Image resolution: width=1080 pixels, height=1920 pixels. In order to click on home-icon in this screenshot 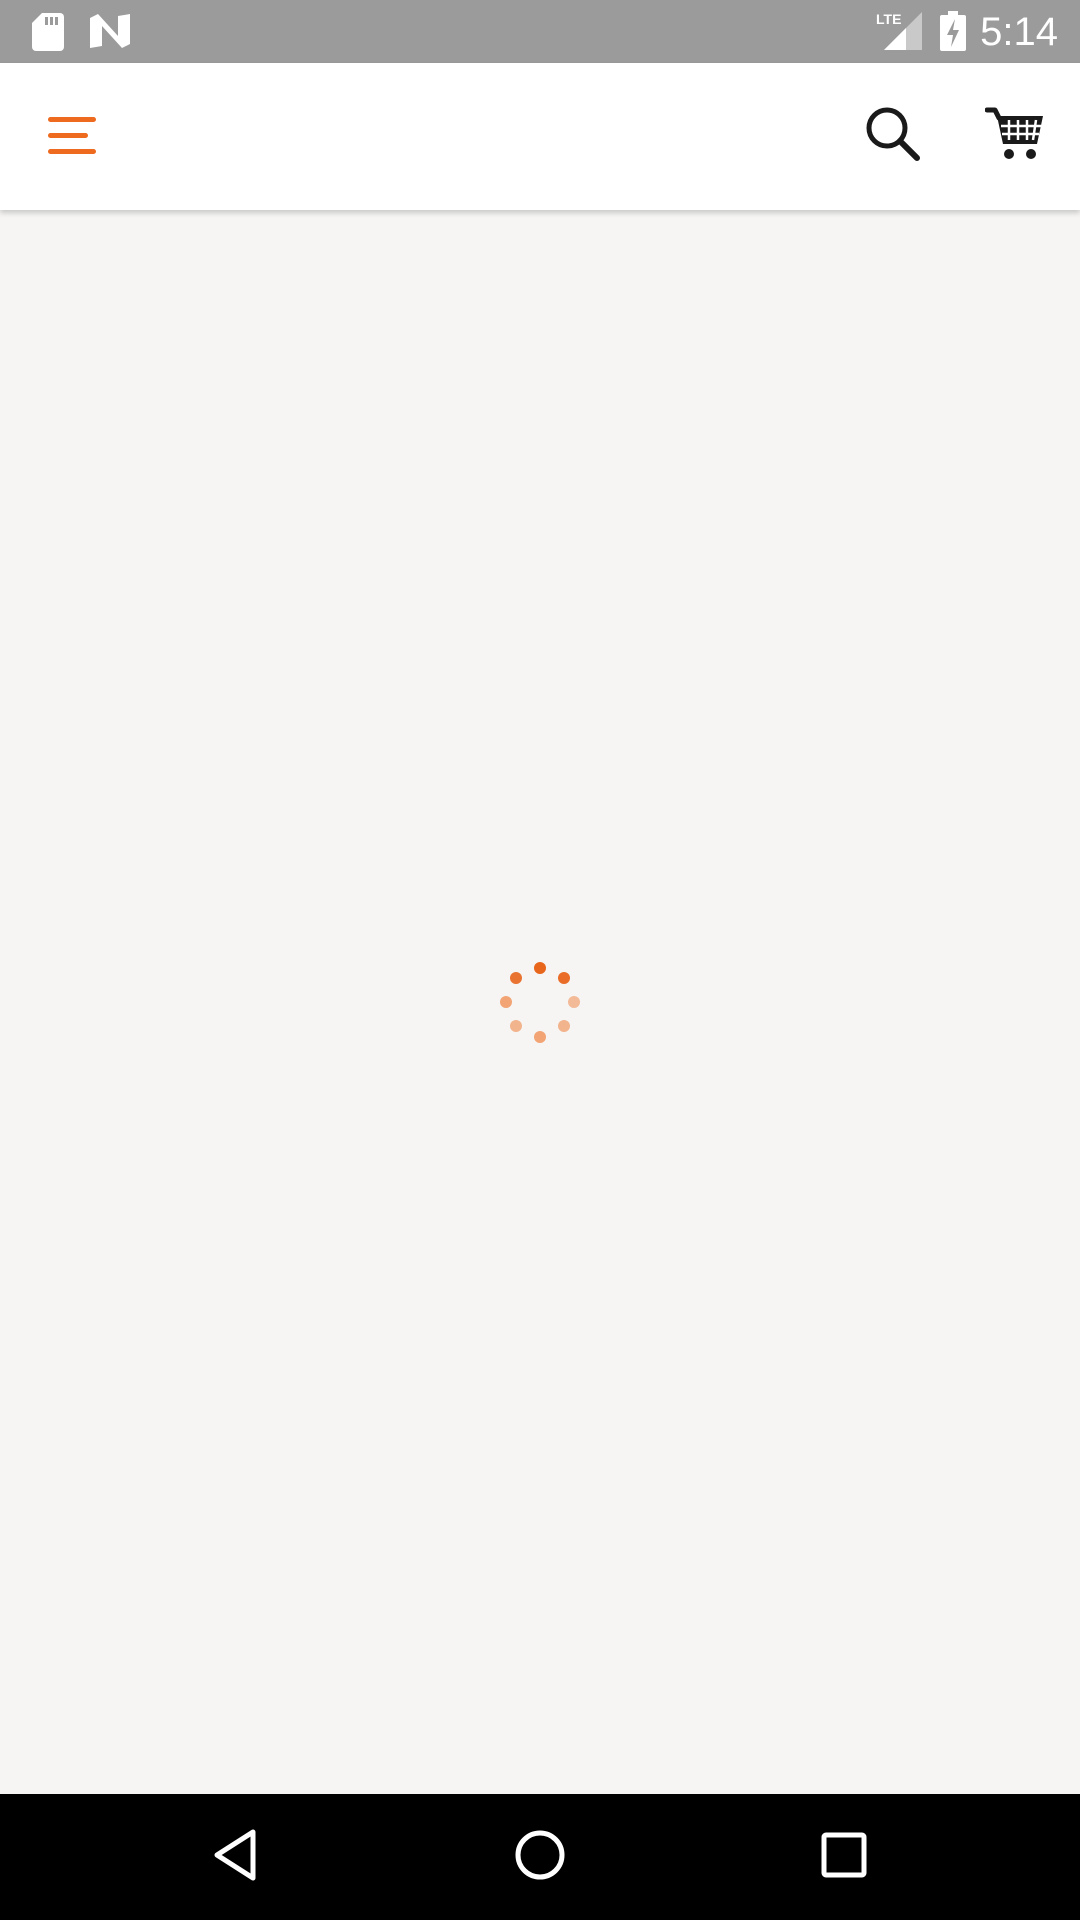, I will do `click(540, 1857)`.